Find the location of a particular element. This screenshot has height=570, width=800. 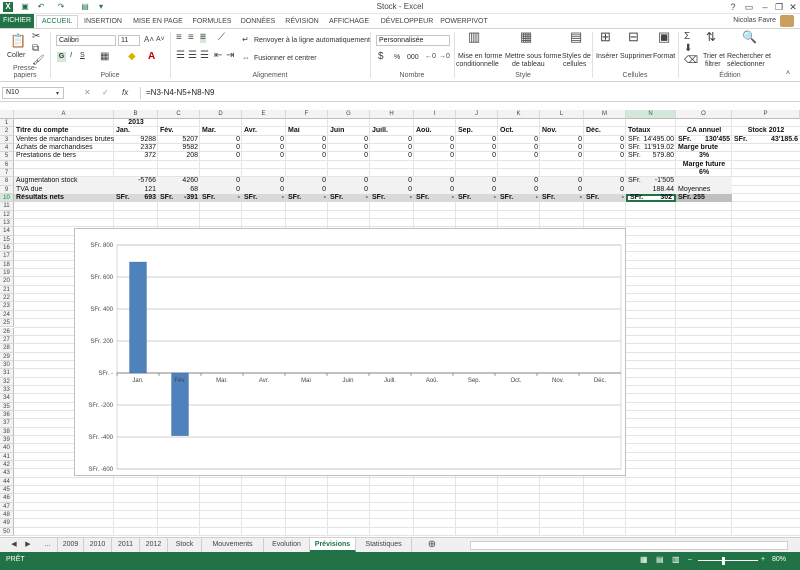

sheet-tab-previsions: Prévisions is located at coordinates (333, 545).